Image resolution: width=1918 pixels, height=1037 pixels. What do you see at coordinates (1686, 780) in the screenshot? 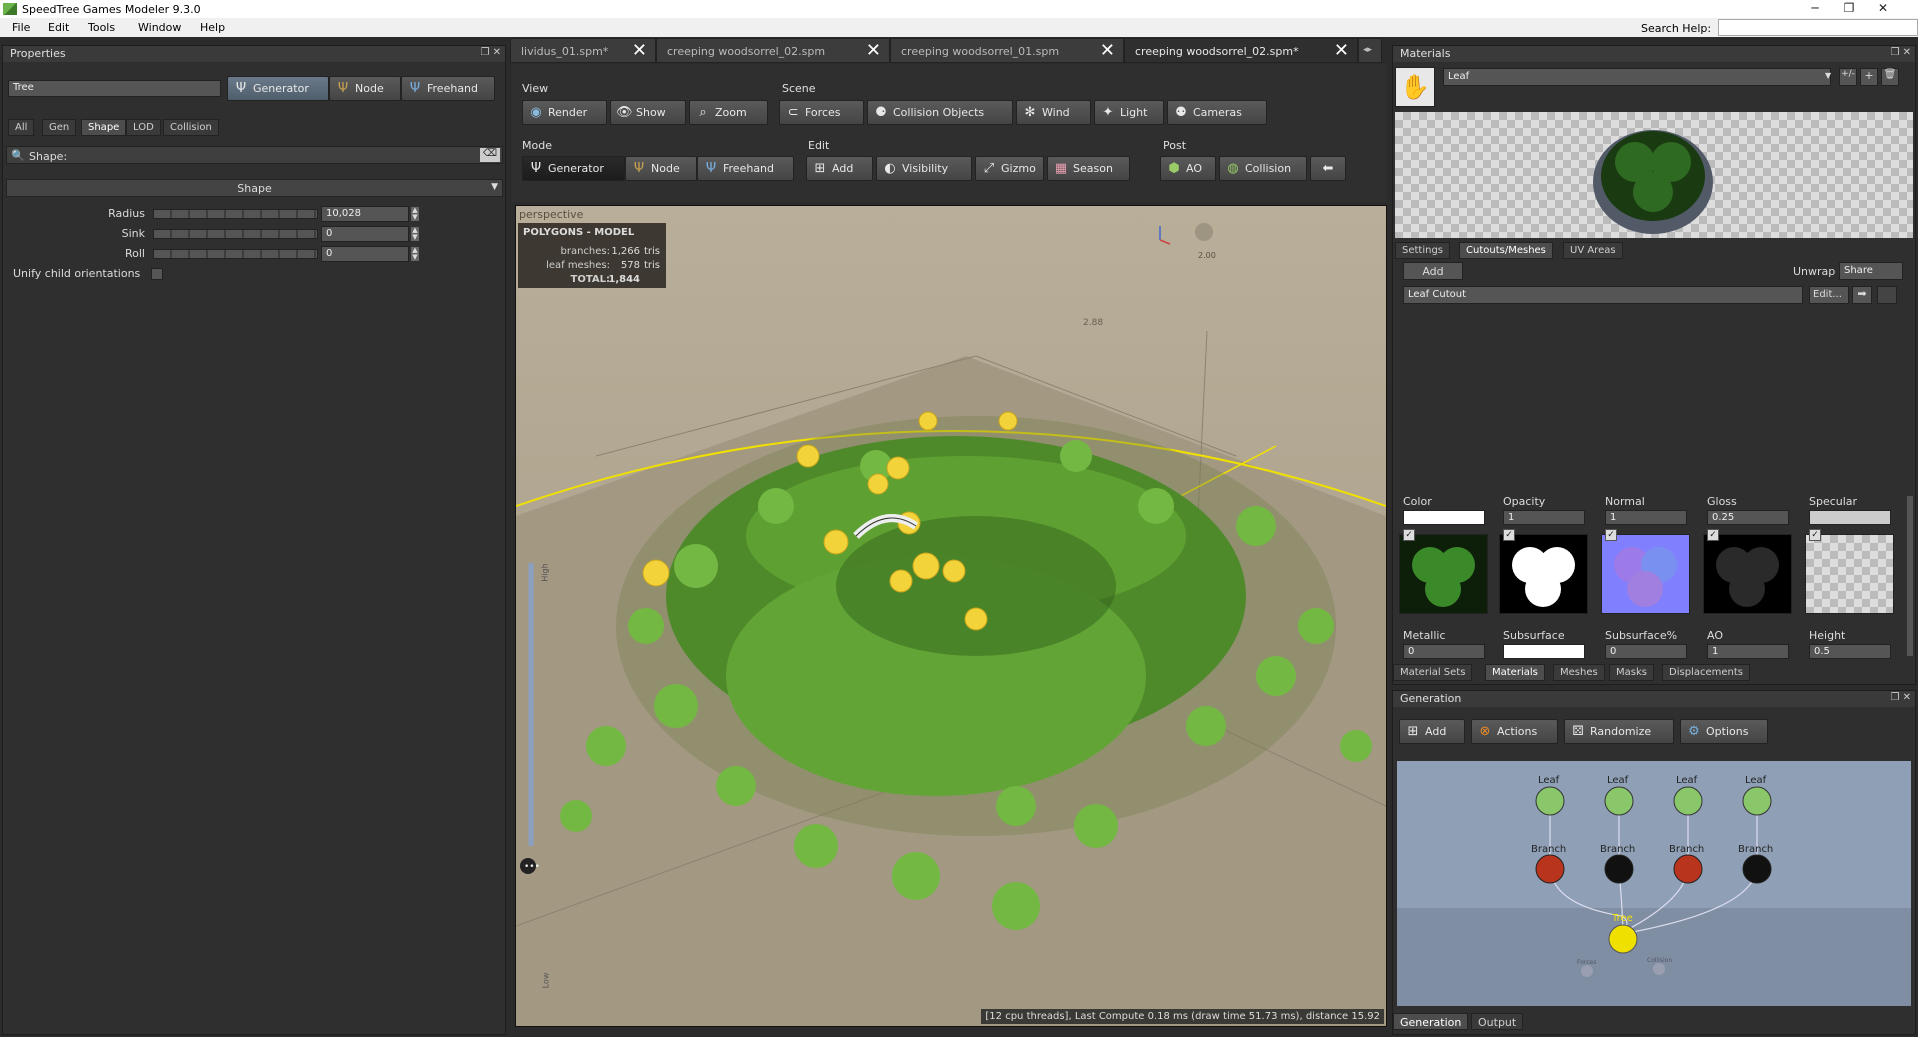
I see `leaf-node-label-3: Leaf` at bounding box center [1686, 780].